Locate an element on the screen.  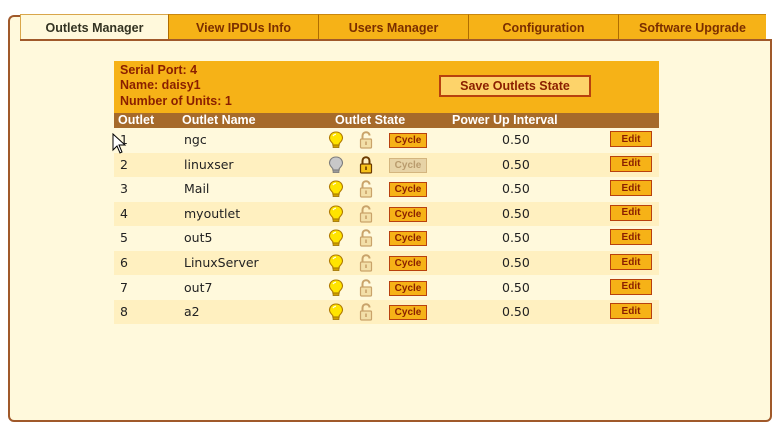
tab-view-ipdus-info: View IPDUs Info is located at coordinates (243, 27).